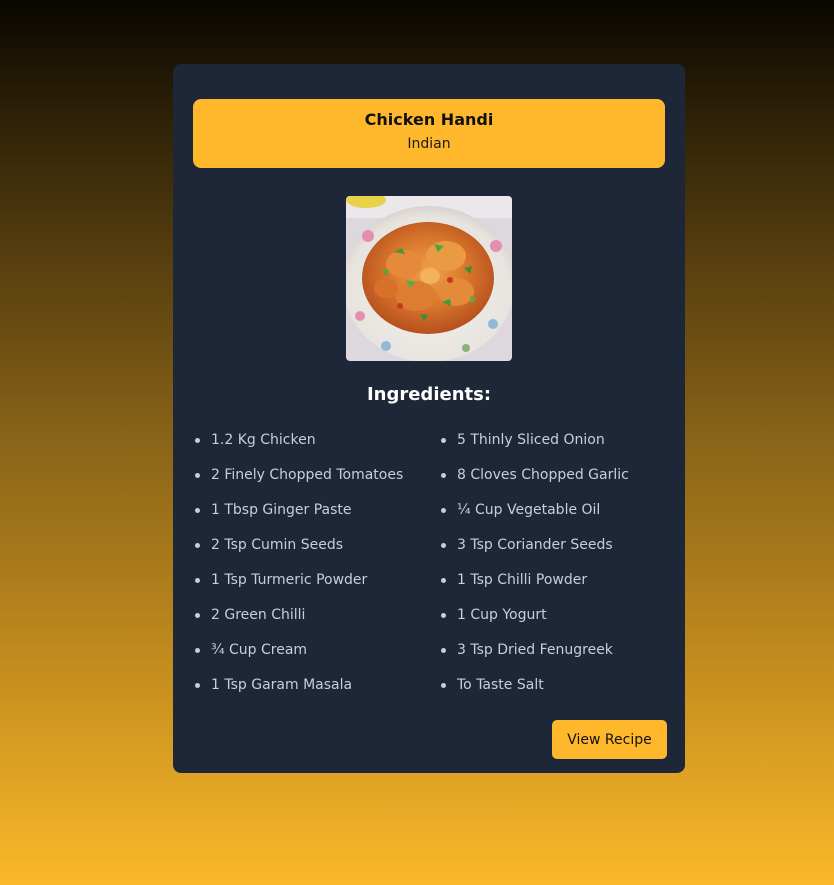  Describe the element at coordinates (259, 650) in the screenshot. I see `ingredient-text: ¾ Cup Cream` at that location.